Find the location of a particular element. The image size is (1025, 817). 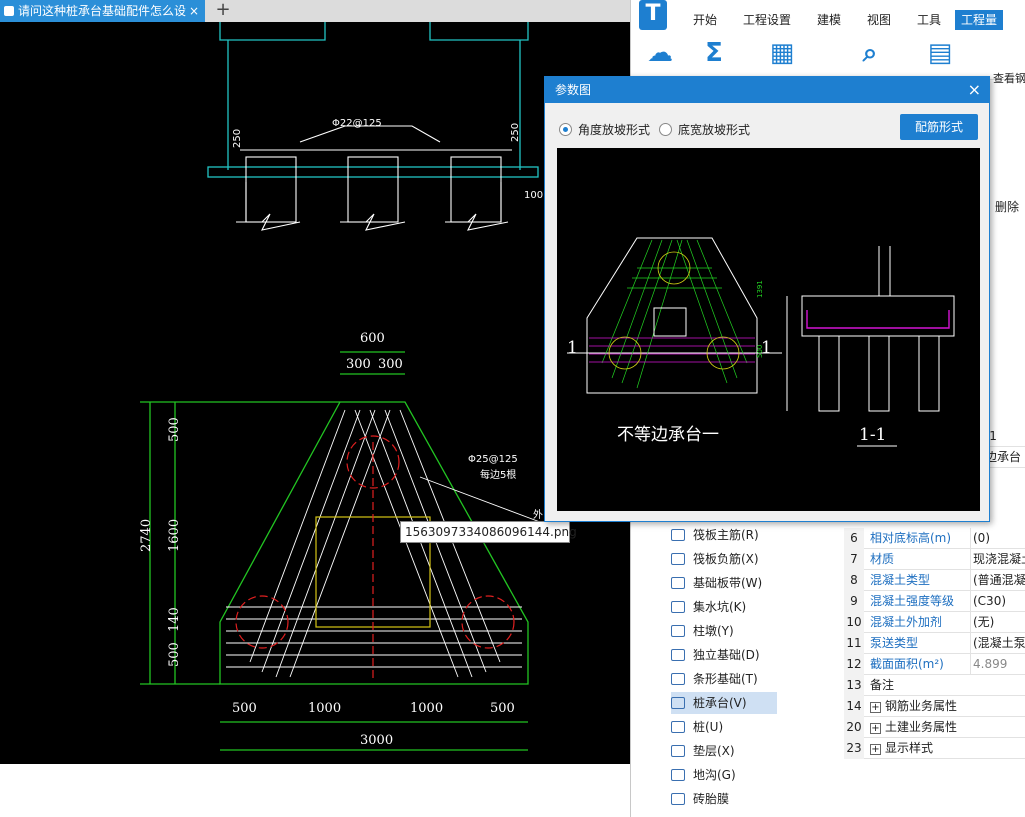

tree-item-label: 基础板带(W) is located at coordinates (728, 583).